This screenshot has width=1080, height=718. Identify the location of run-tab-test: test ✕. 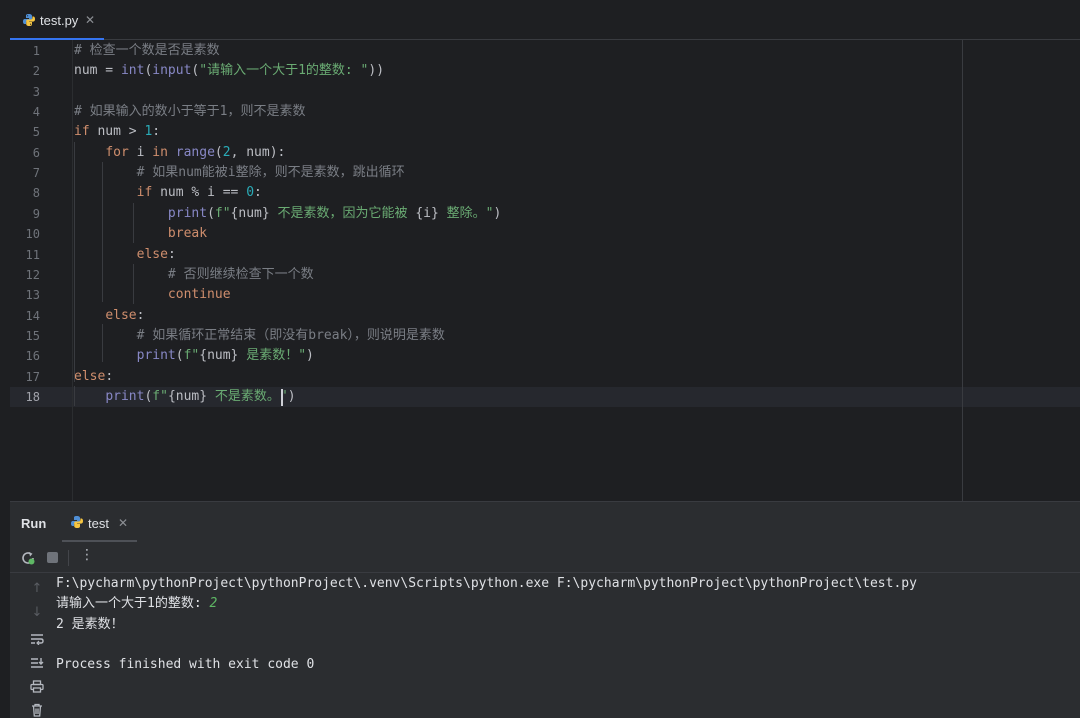
(103, 521).